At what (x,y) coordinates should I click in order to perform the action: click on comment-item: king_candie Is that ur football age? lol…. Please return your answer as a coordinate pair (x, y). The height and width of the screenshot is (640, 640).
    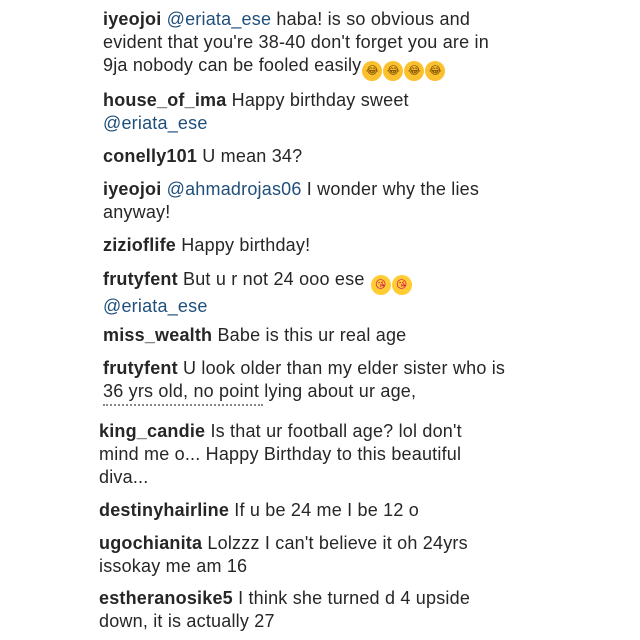
    Looking at the image, I should click on (299, 454).